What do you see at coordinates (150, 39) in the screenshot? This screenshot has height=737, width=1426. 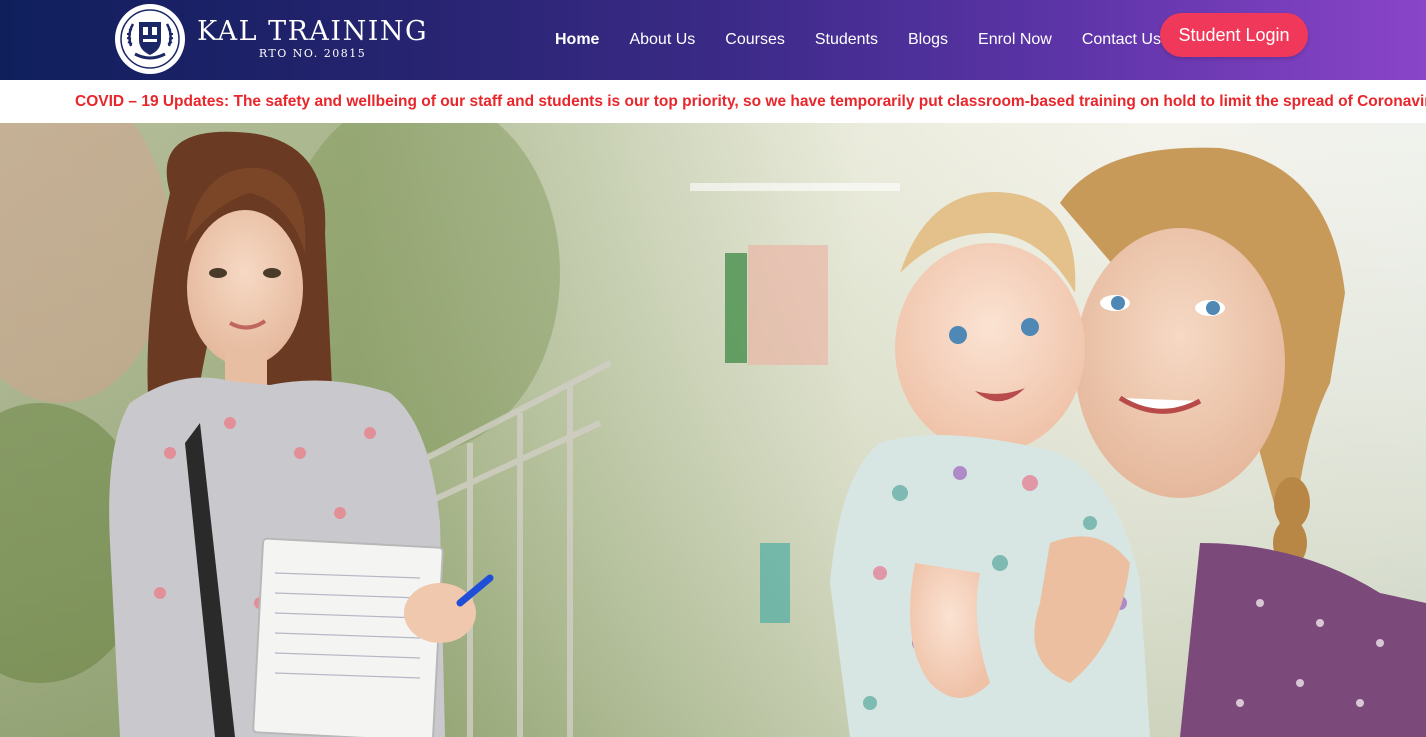 I see `crest-icon` at bounding box center [150, 39].